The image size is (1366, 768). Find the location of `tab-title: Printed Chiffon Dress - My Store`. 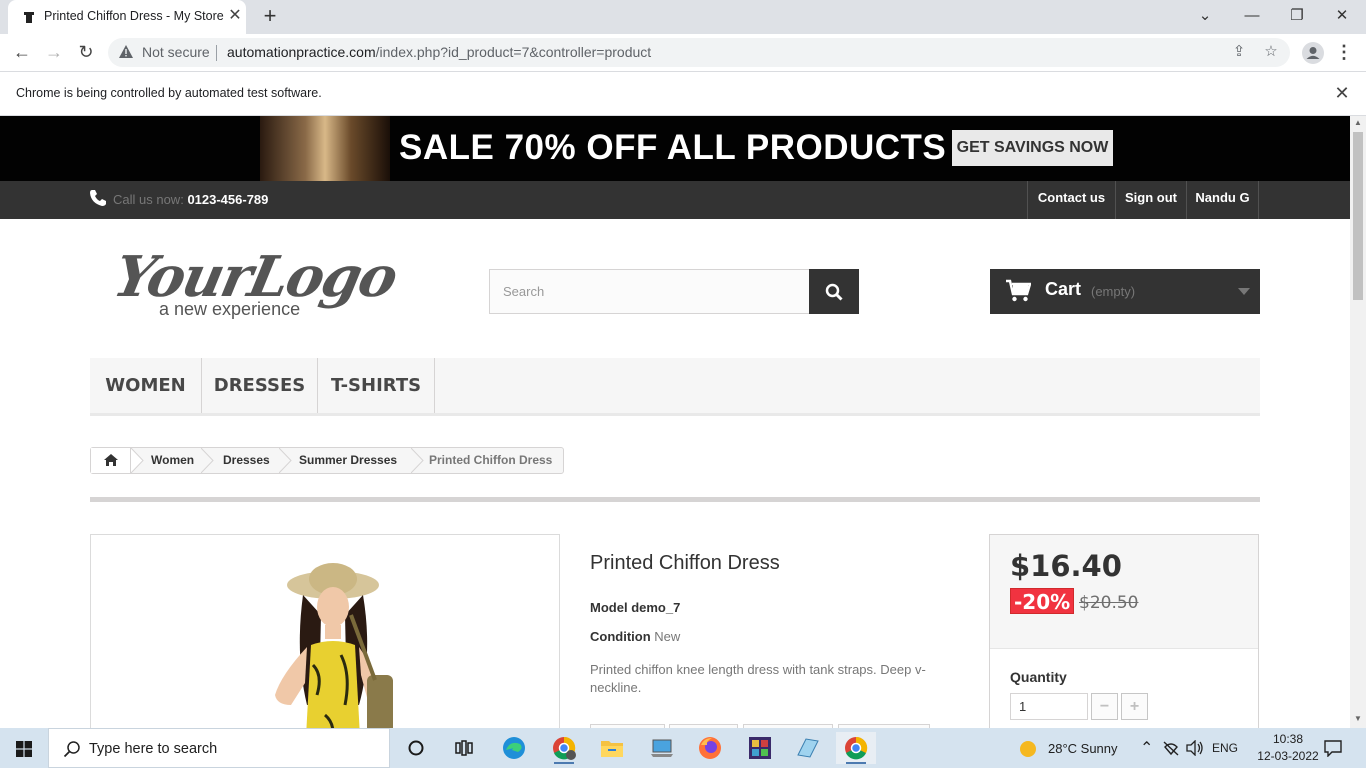

tab-title: Printed Chiffon Dress - My Store is located at coordinates (134, 16).